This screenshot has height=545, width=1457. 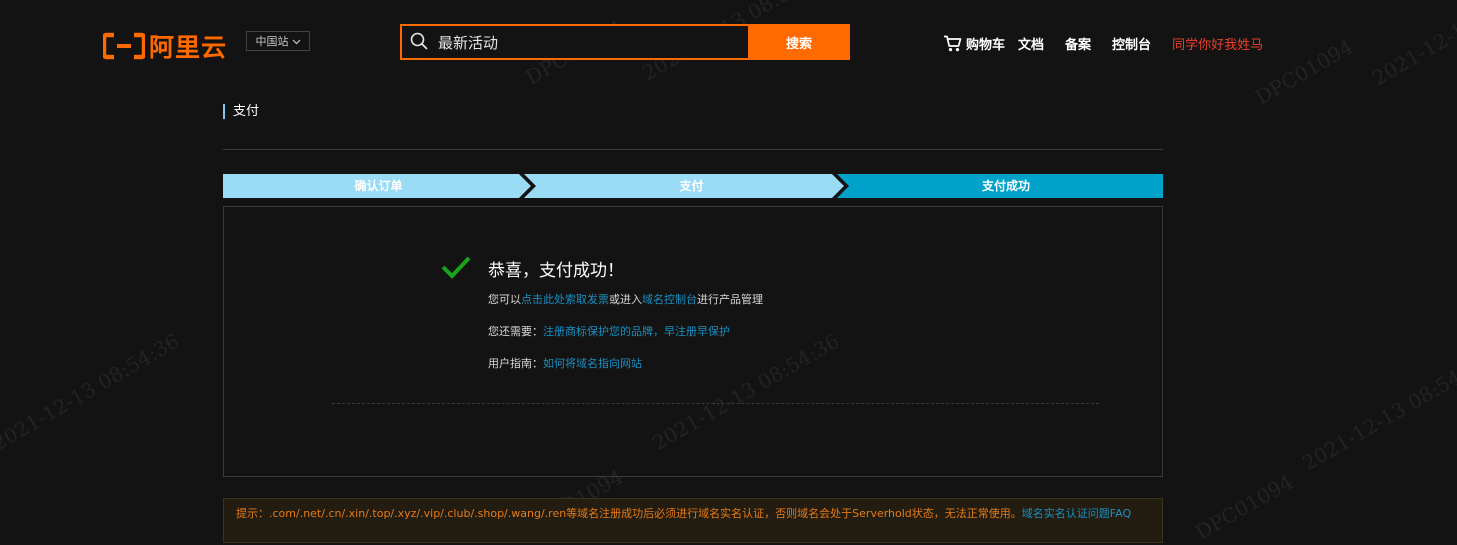 What do you see at coordinates (241, 111) in the screenshot?
I see `page-title: 支付` at bounding box center [241, 111].